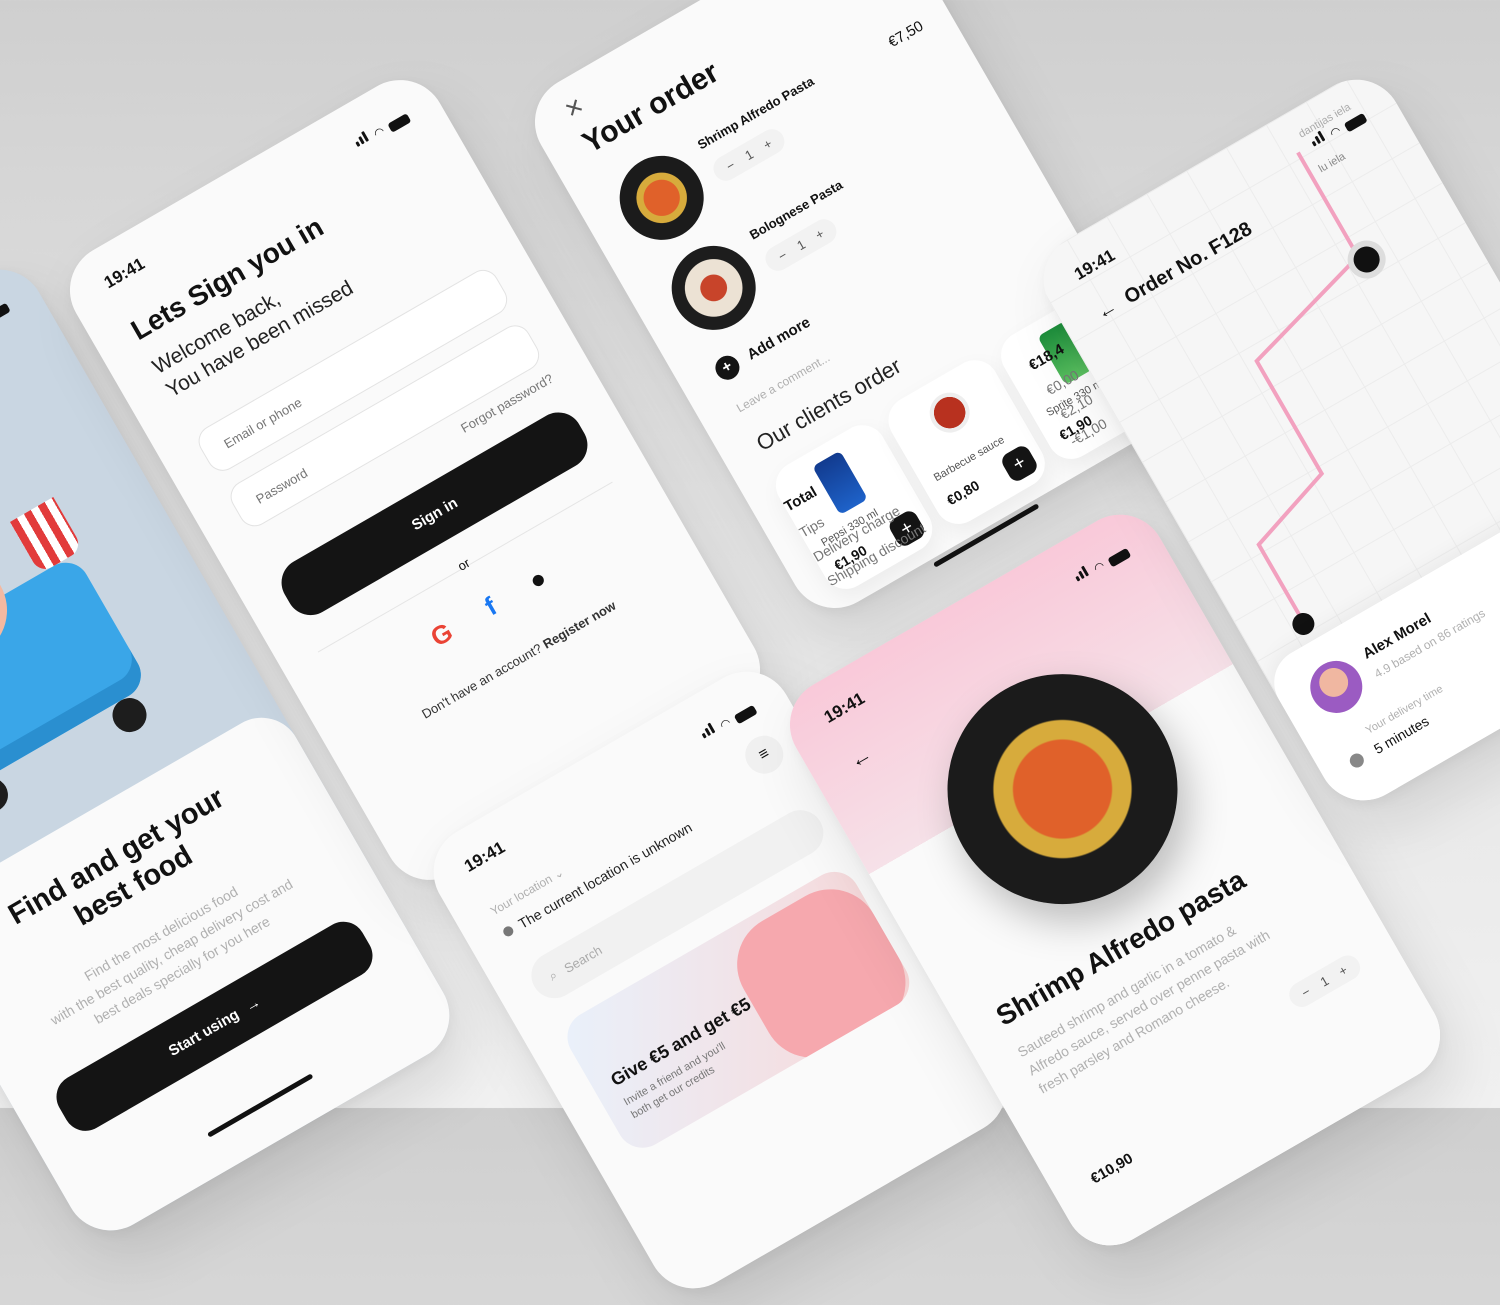 The height and width of the screenshot is (1305, 1500). Describe the element at coordinates (1432, 806) in the screenshot. I see `to-address: 8 Plekstes St` at that location.